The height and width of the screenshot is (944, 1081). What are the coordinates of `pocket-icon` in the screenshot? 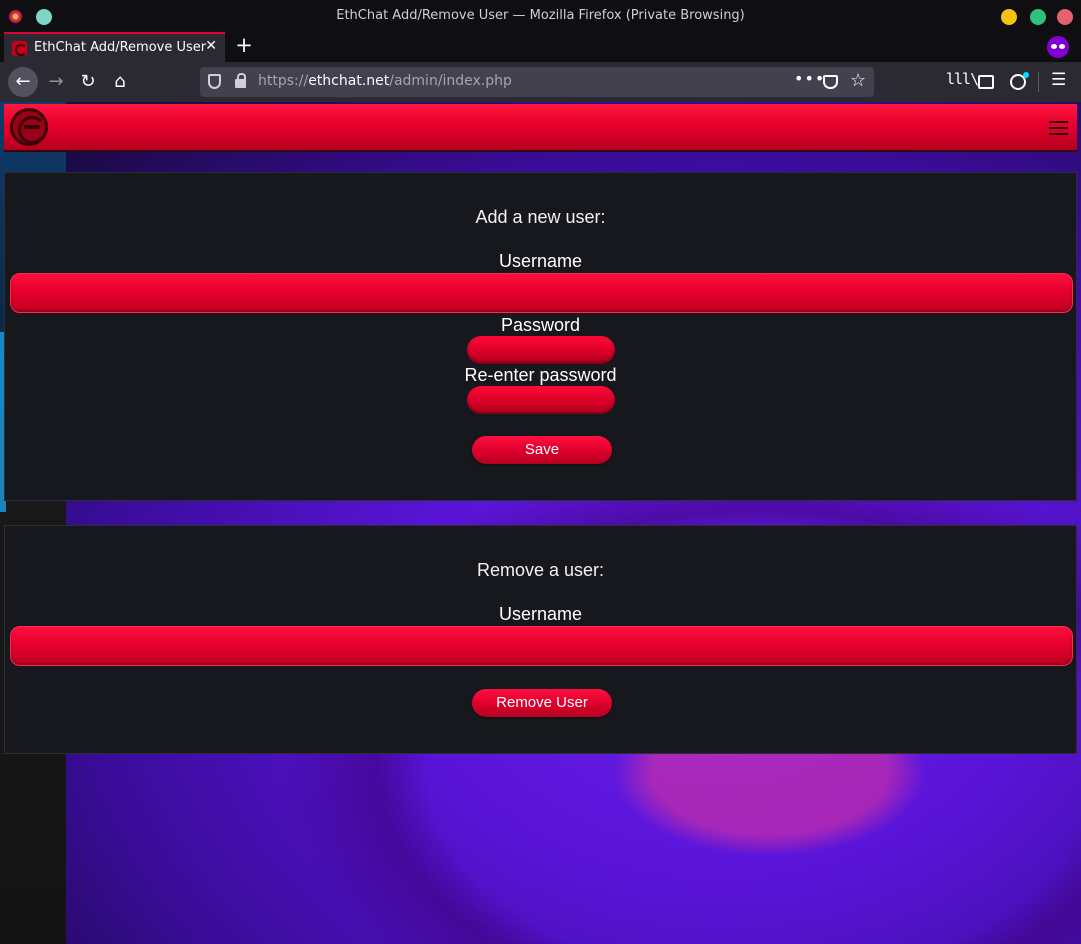 It's located at (830, 82).